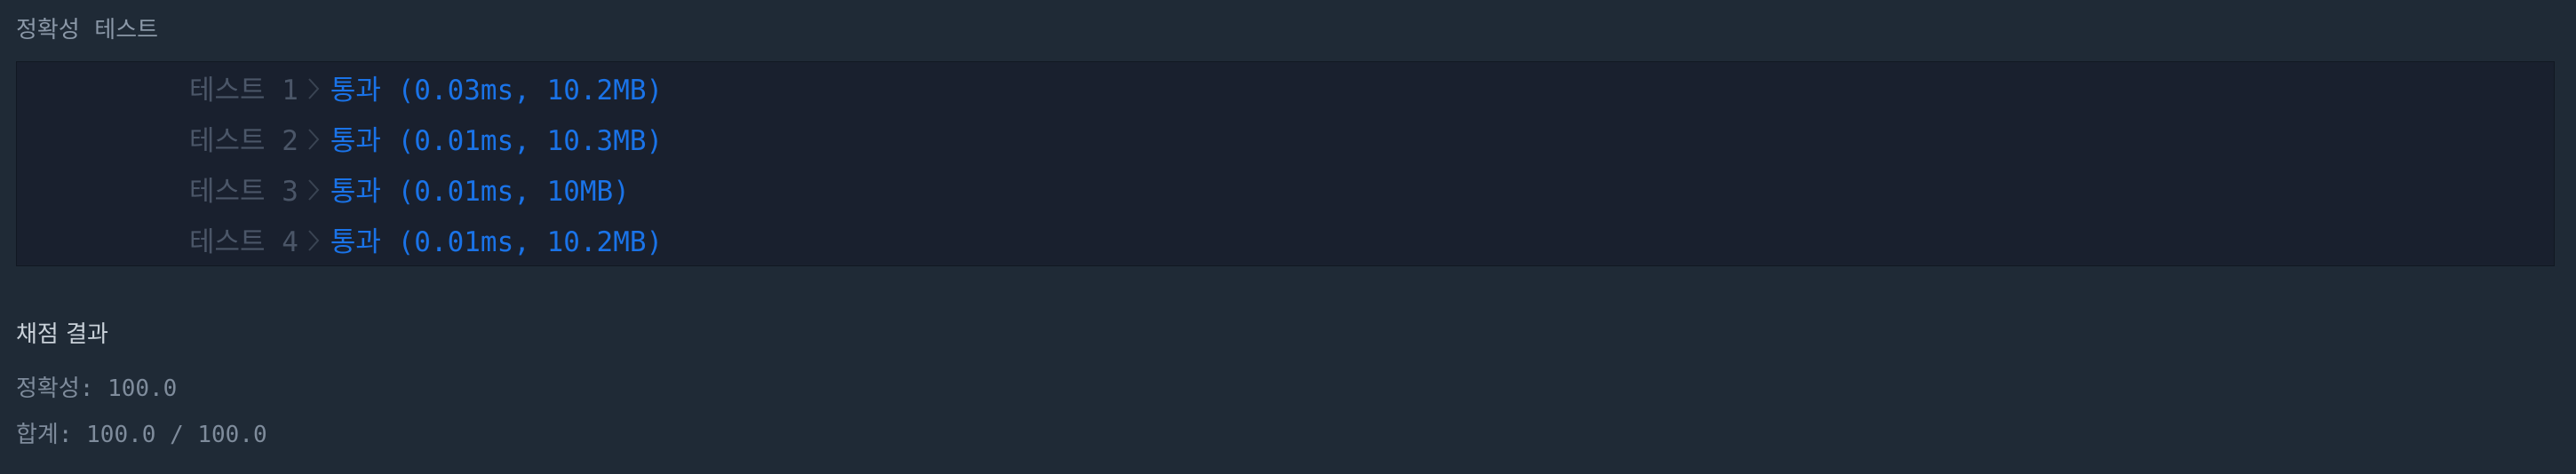 The image size is (2576, 474). Describe the element at coordinates (97, 388) in the screenshot. I see `accuracy-score: 정확성: 100.0` at that location.